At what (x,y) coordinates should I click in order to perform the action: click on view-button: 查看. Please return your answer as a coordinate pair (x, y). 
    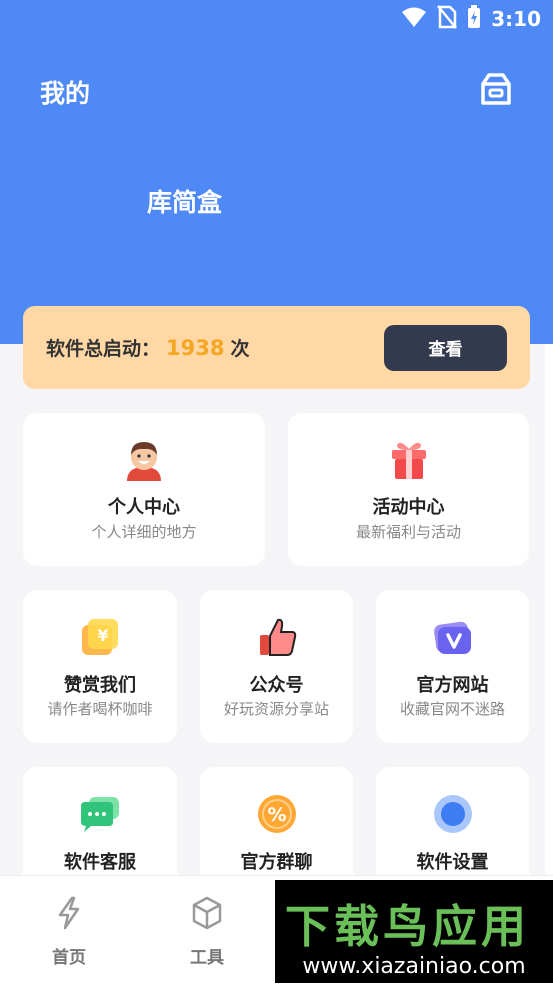
    Looking at the image, I should click on (445, 347).